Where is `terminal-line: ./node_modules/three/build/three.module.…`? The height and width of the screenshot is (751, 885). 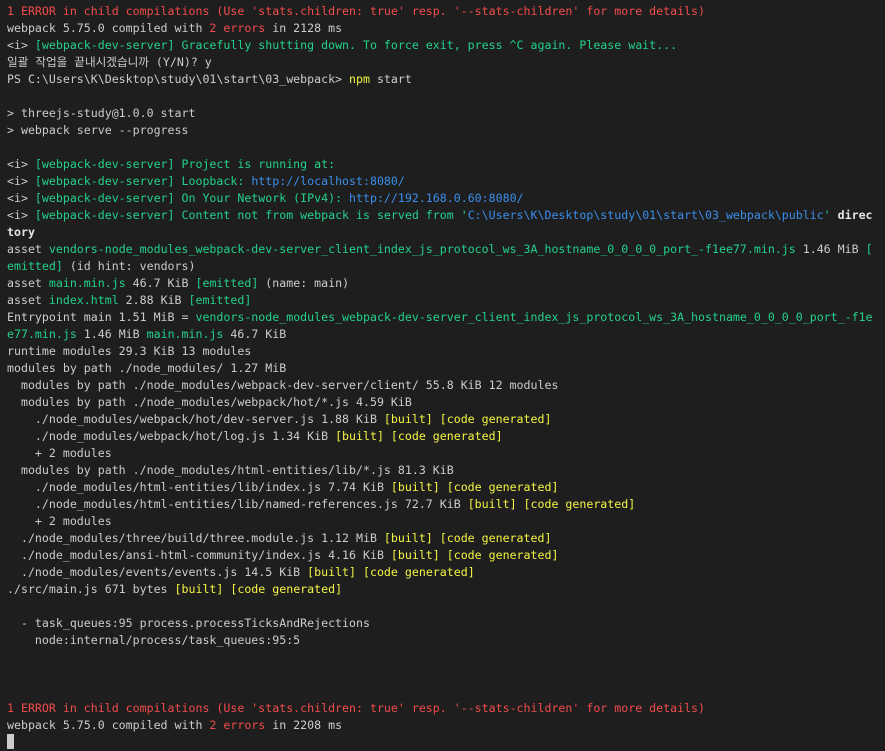 terminal-line: ./node_modules/three/build/three.module.… is located at coordinates (446, 538).